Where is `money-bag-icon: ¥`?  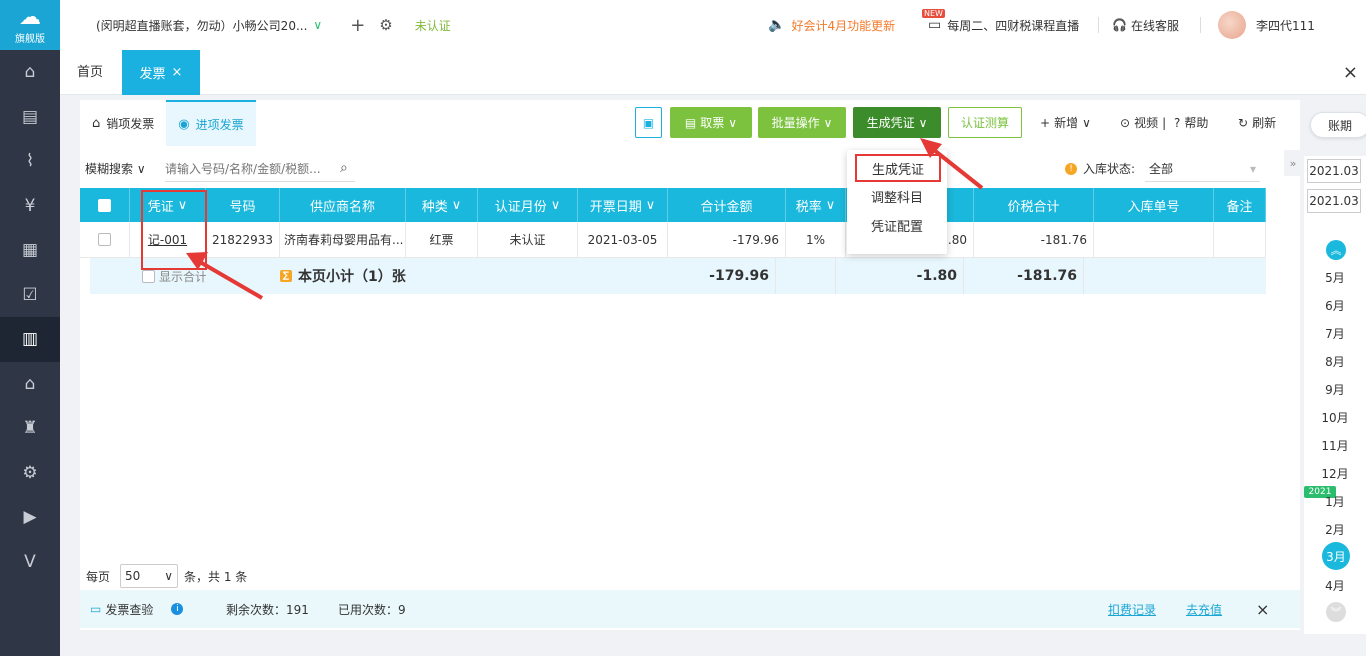 money-bag-icon: ¥ is located at coordinates (30, 206).